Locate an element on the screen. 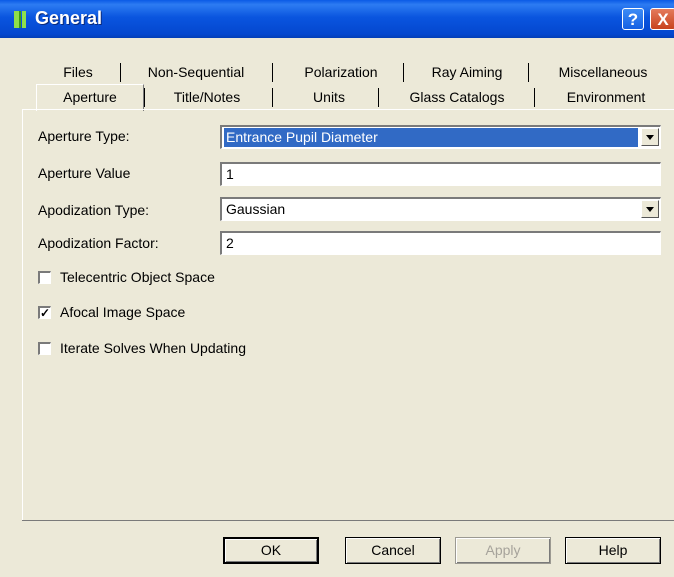 The width and height of the screenshot is (674, 577). afocal-image-space-label: Afocal Image Space is located at coordinates (123, 312).